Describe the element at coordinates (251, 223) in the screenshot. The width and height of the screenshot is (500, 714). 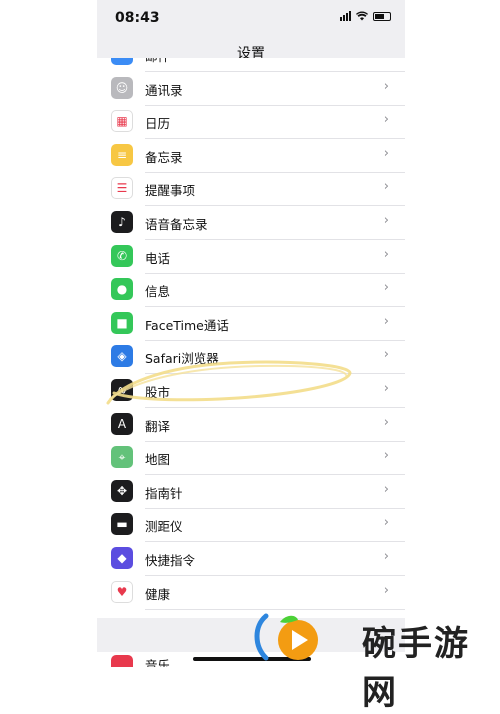
I see `settings-row-voice-memos: ♪ 语音备忘录 ›` at that location.